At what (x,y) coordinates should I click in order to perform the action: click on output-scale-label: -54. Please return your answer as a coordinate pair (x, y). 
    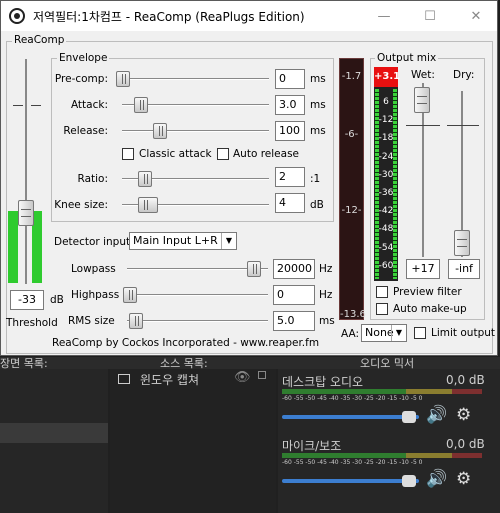
    Looking at the image, I should click on (386, 247).